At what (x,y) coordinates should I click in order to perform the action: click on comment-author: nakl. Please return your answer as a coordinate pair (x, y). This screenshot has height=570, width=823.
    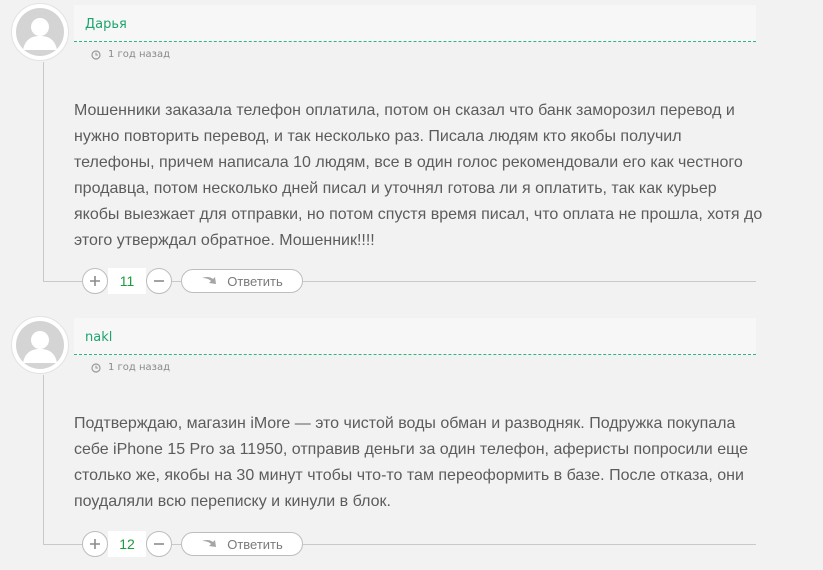
    Looking at the image, I should click on (98, 337).